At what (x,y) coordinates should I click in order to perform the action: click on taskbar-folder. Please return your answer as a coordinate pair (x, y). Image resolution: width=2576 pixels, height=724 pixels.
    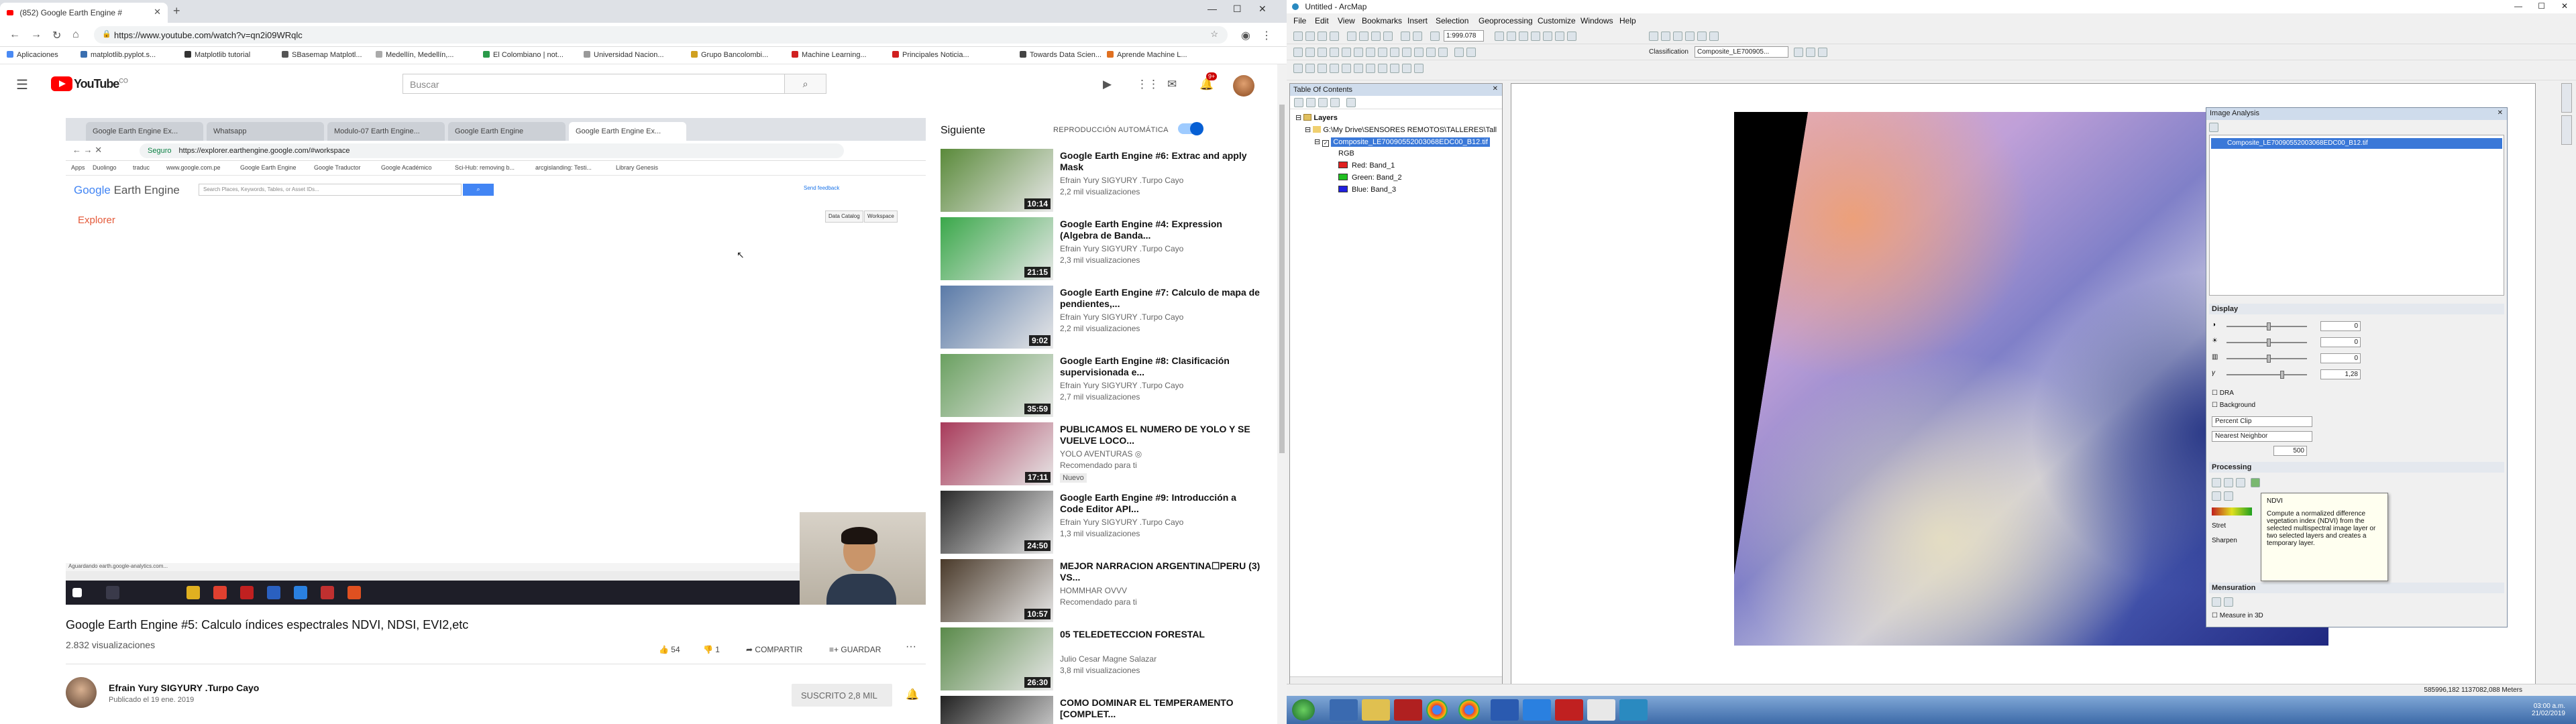
    Looking at the image, I should click on (1376, 710).